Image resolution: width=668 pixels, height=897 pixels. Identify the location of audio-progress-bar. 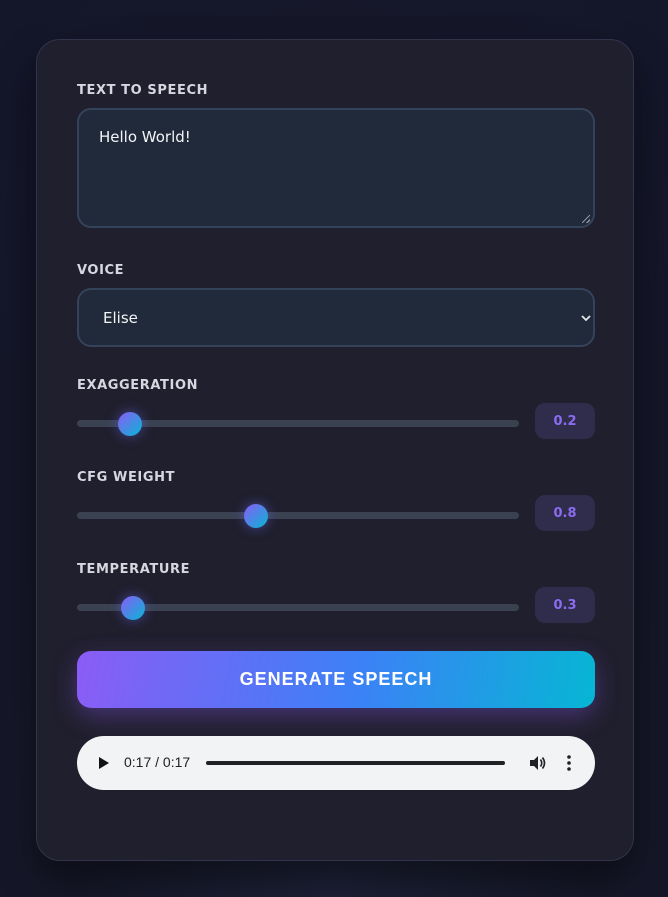
(355, 763).